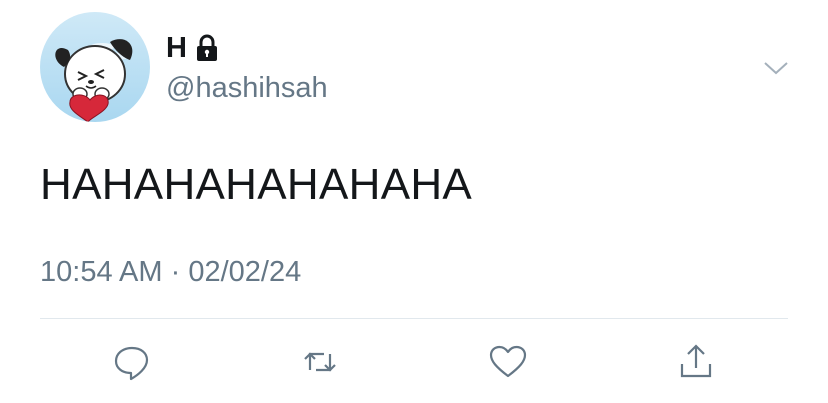  What do you see at coordinates (192, 48) in the screenshot?
I see `display-name-row: H` at bounding box center [192, 48].